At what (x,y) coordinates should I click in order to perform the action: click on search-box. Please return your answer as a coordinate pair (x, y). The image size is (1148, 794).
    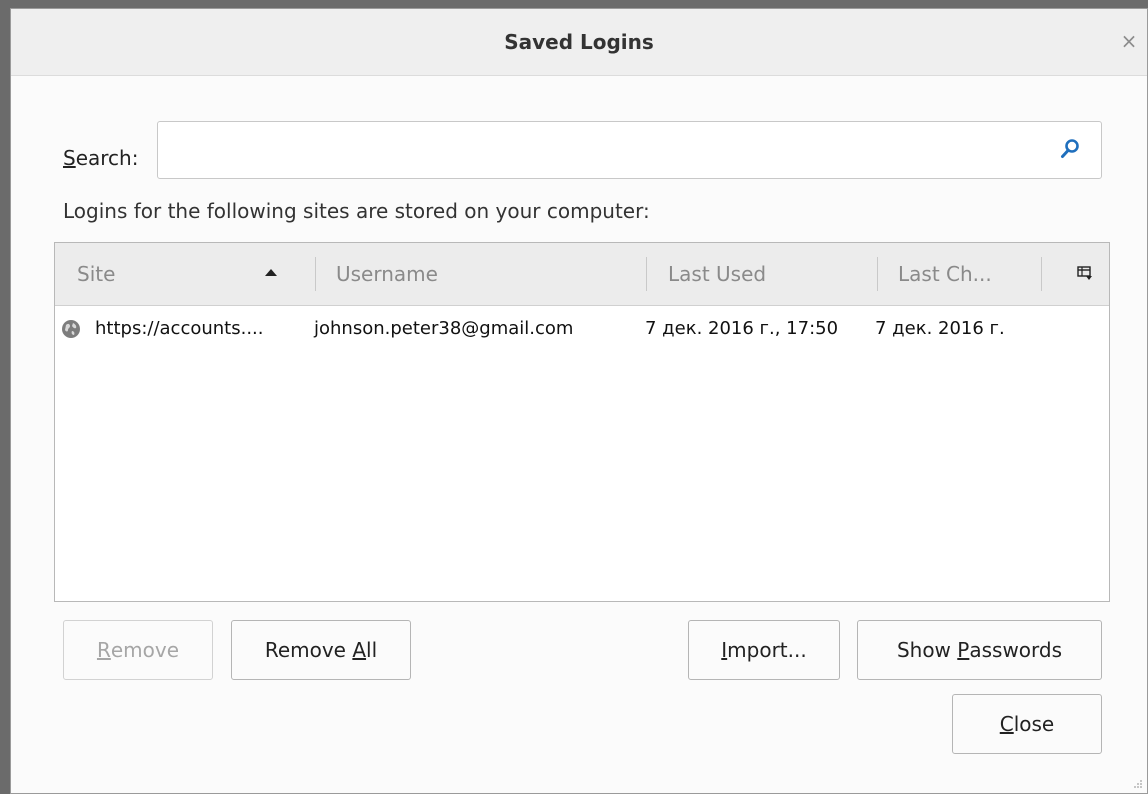
    Looking at the image, I should click on (629, 150).